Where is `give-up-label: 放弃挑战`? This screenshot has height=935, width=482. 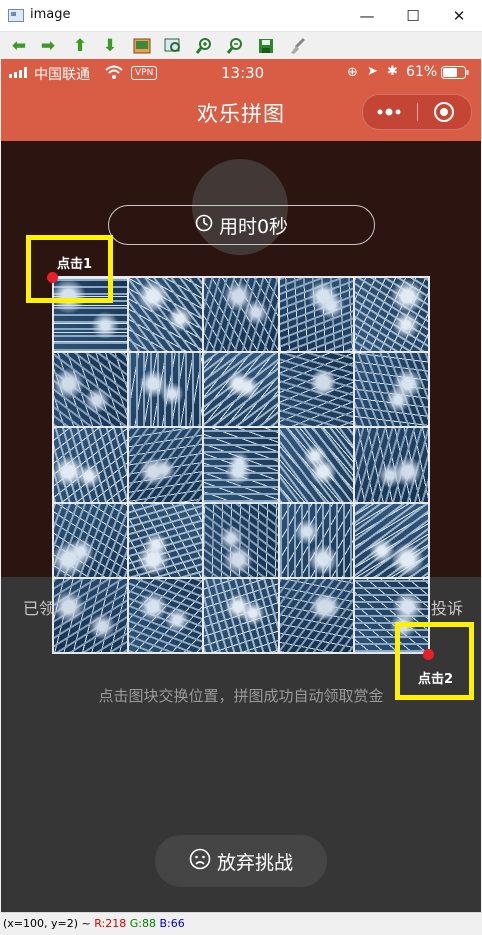 give-up-label: 放弃挑战 is located at coordinates (254, 862).